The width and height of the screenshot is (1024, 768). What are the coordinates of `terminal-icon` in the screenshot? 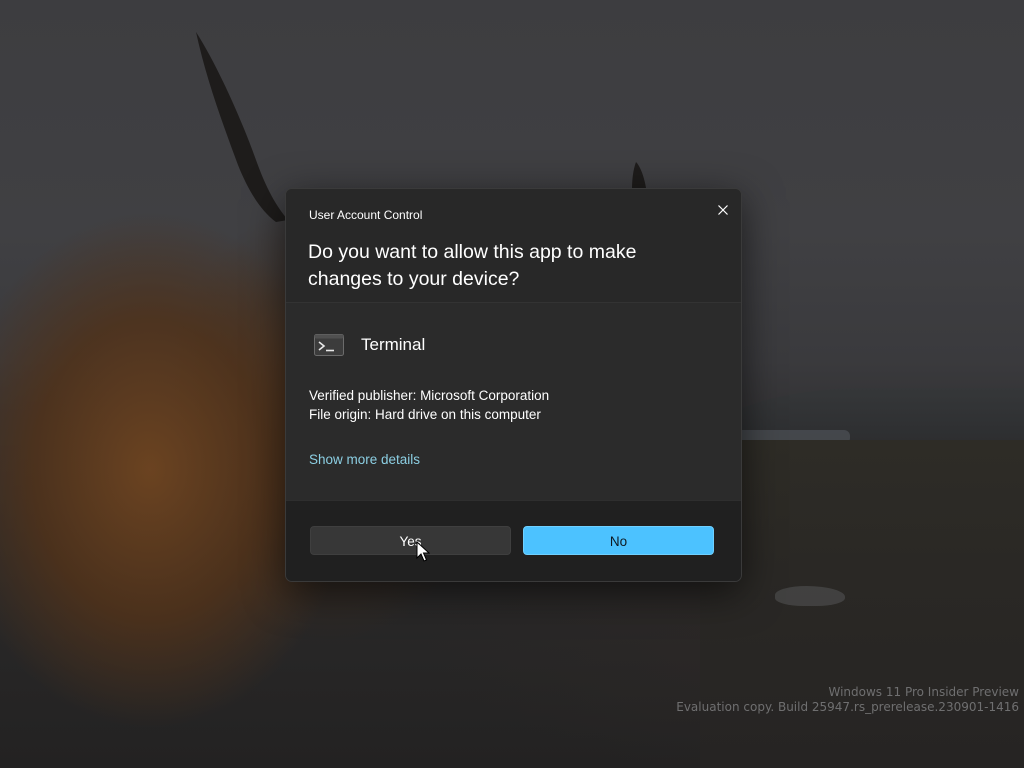 It's located at (329, 345).